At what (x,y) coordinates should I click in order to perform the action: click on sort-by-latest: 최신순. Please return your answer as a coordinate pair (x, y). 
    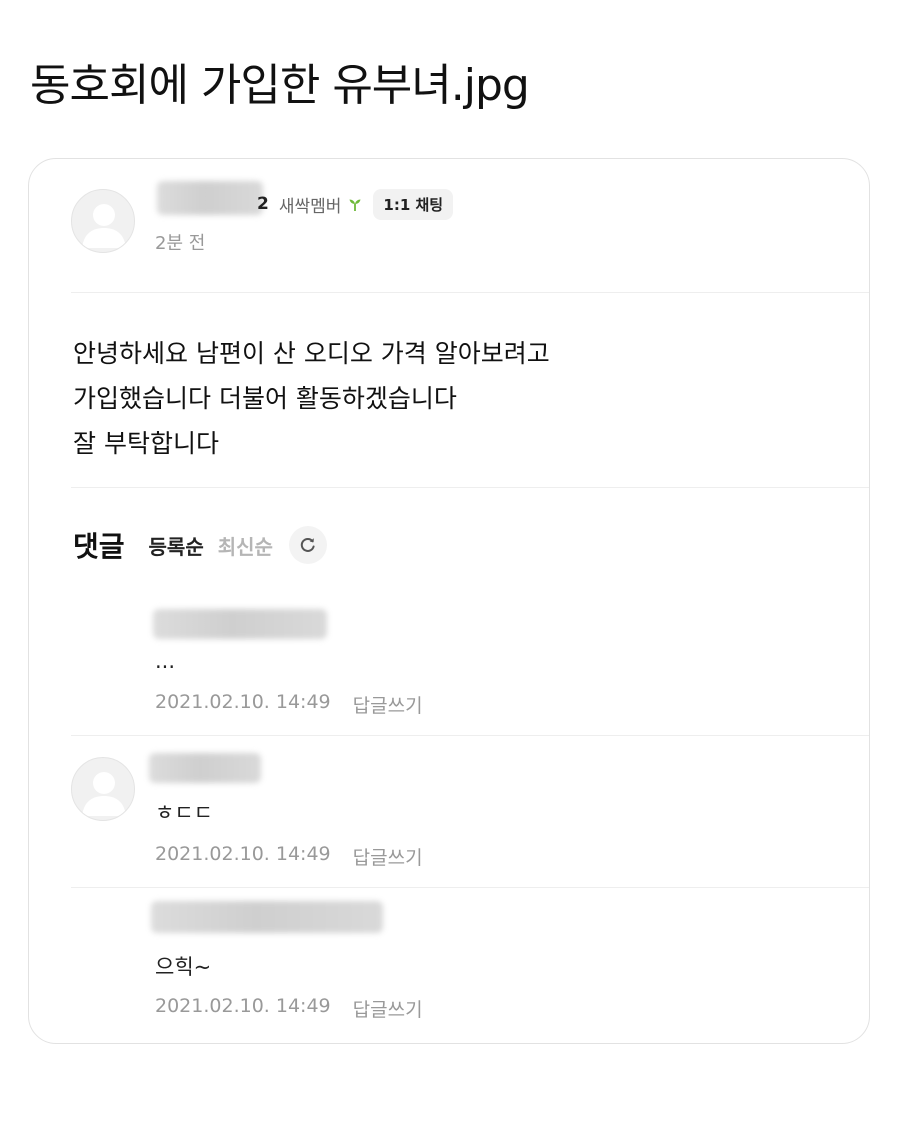
    Looking at the image, I should click on (245, 545).